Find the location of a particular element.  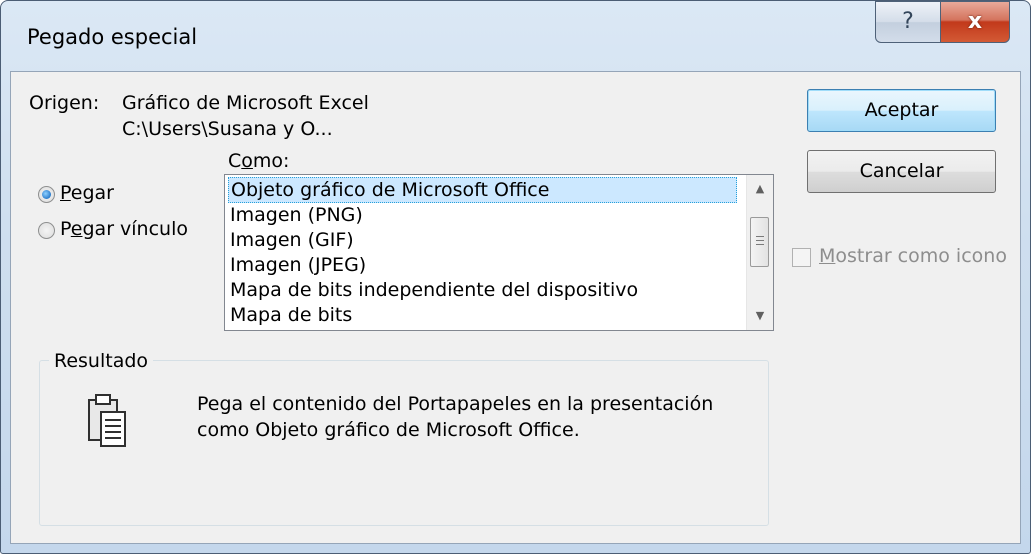

list-item: Imagen (JPEG) is located at coordinates (298, 265).